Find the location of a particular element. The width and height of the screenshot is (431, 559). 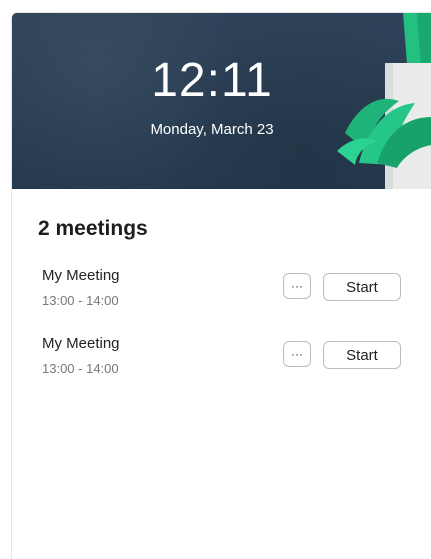

plant-illustration-icon is located at coordinates (384, 101).